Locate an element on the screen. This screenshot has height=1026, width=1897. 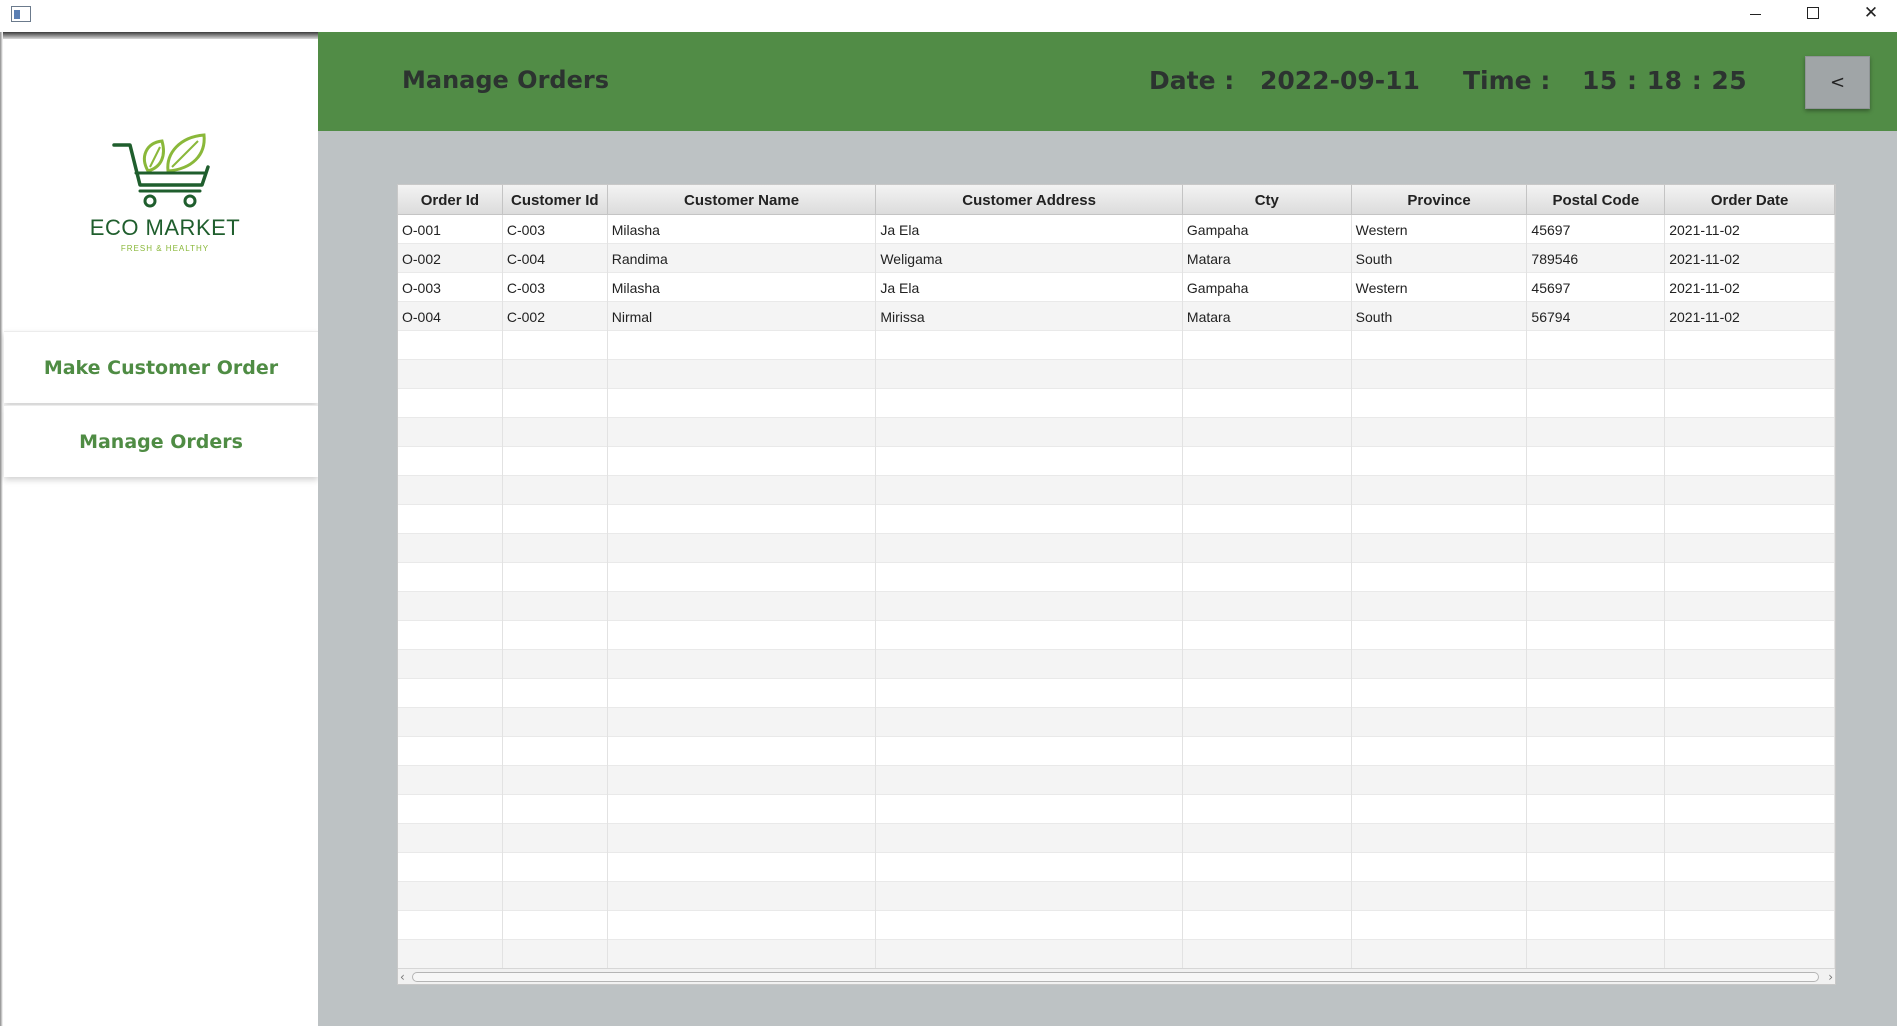
column-header-customer-address: Customer Address is located at coordinates (1029, 200).